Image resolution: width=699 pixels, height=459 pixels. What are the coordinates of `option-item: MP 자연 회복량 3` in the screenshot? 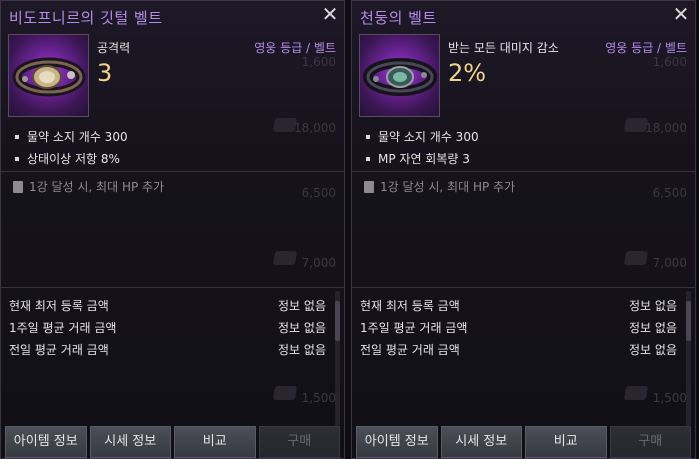 It's located at (421, 162).